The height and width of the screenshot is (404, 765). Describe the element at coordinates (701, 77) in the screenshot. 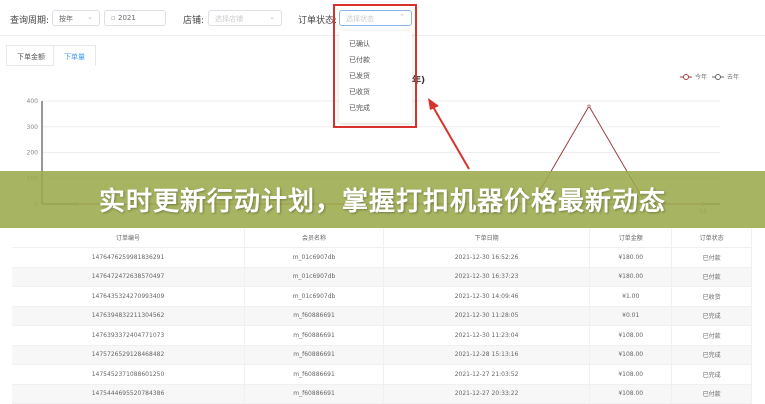

I see `legend-label: 今年` at that location.